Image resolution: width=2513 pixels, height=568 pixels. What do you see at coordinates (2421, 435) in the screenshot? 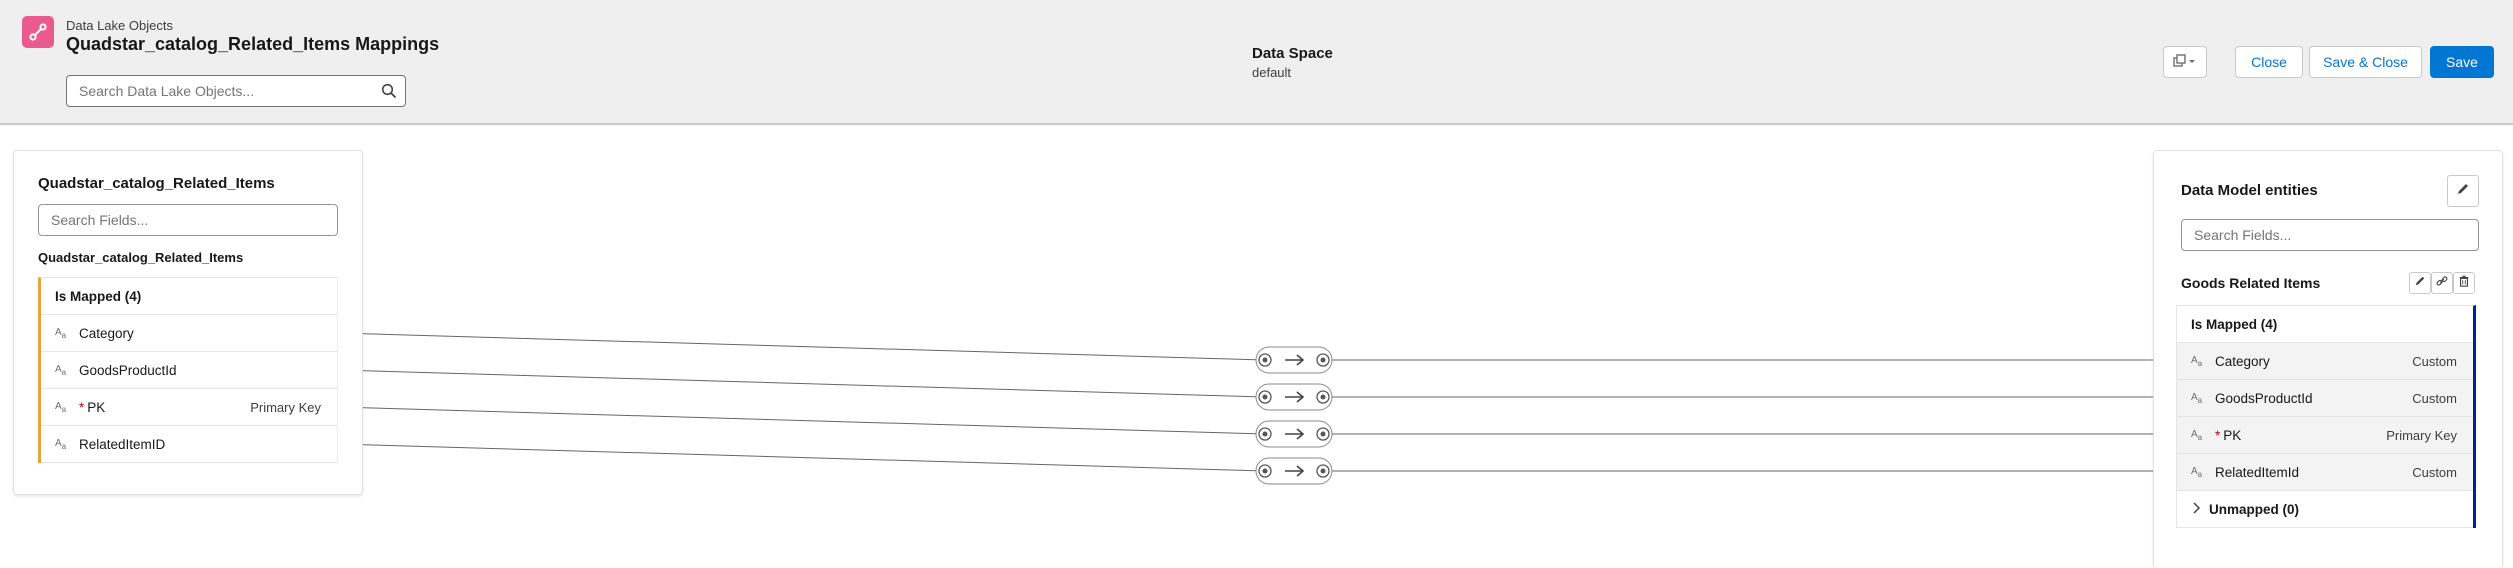
I see `target-field-meta: Primary Key` at bounding box center [2421, 435].